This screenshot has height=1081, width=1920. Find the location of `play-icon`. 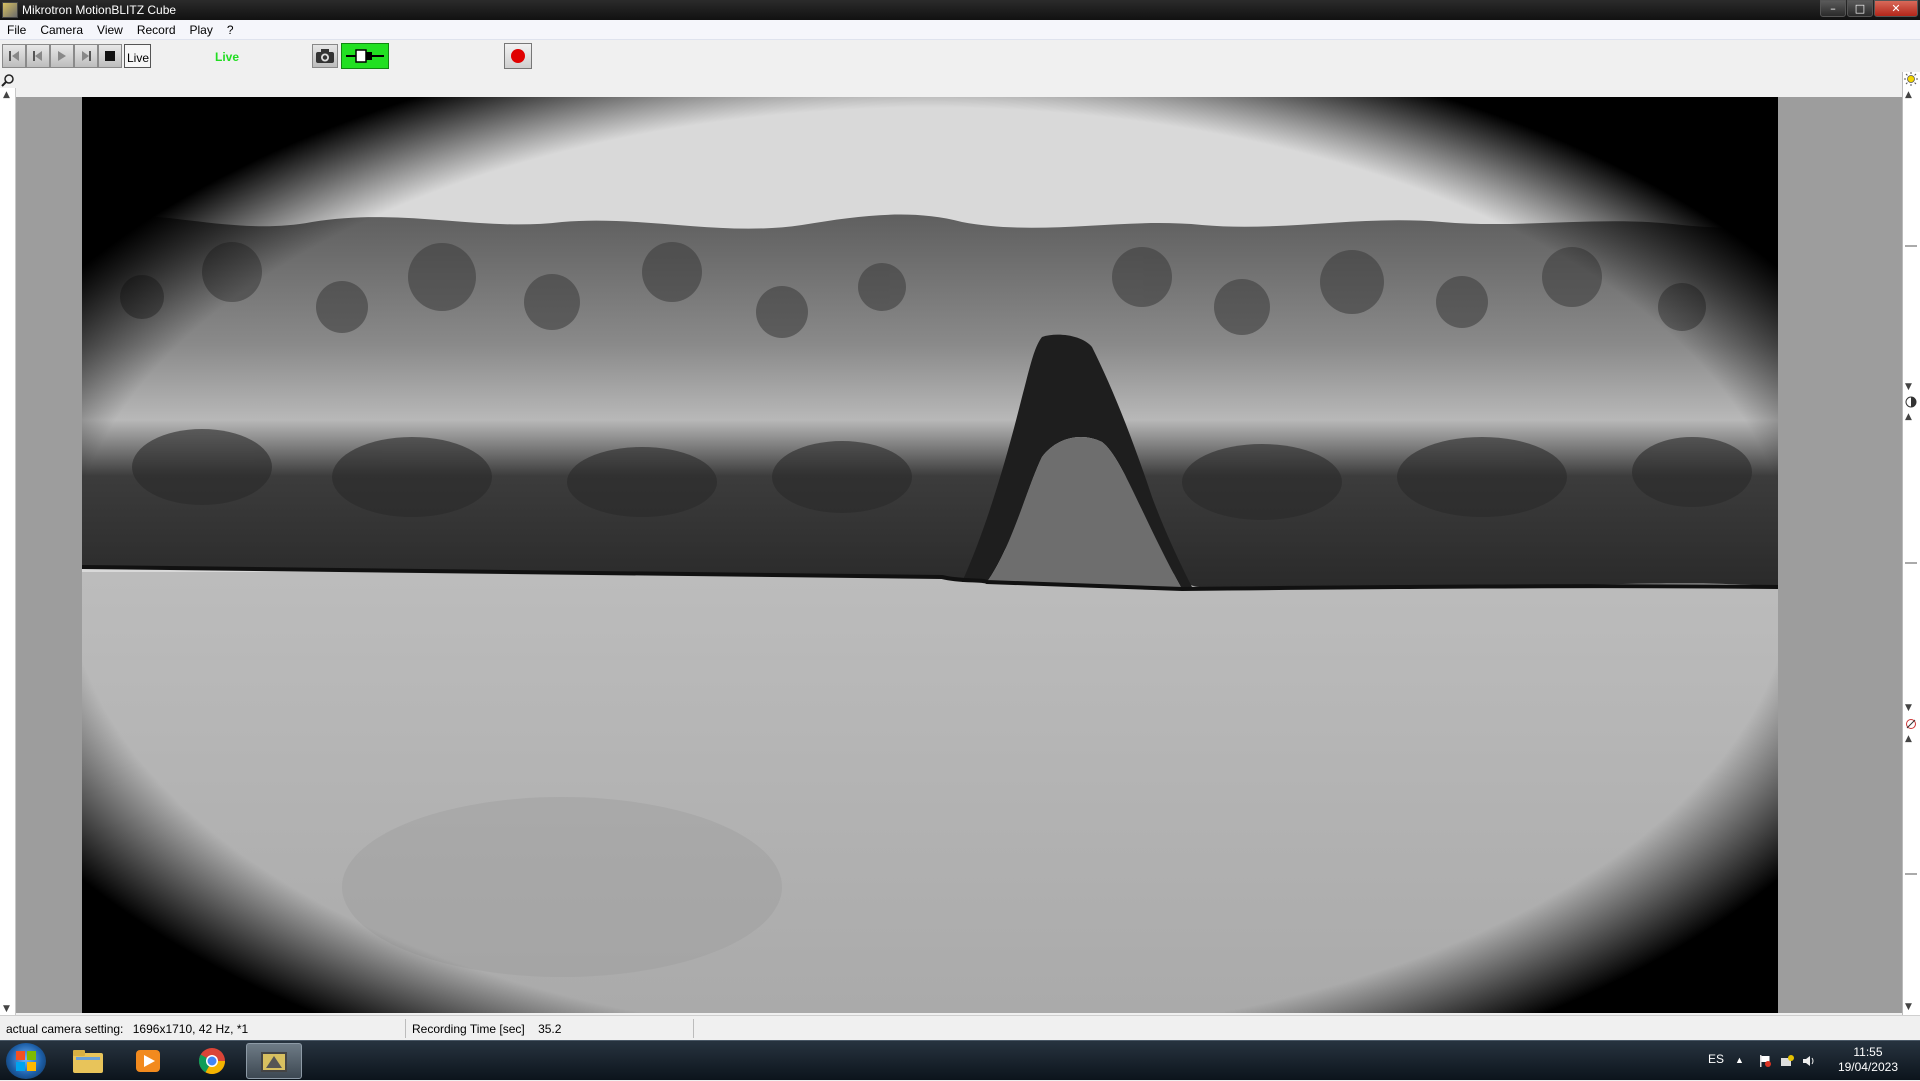

play-icon is located at coordinates (62, 56).